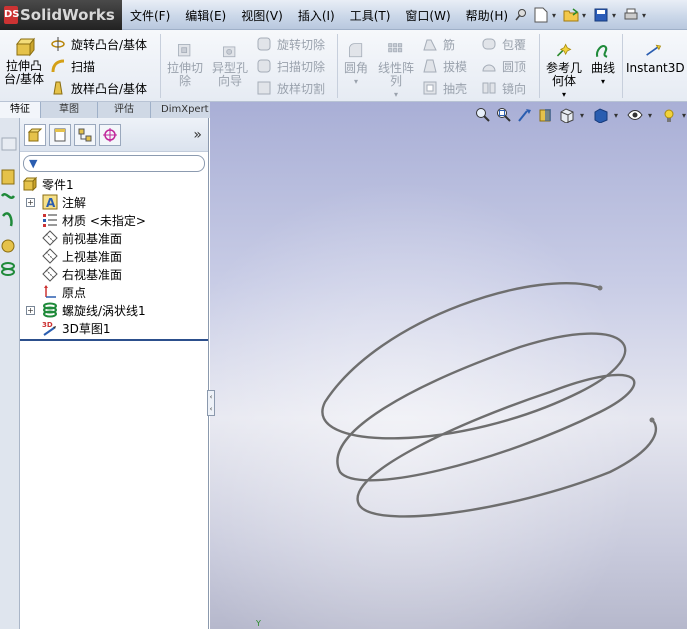 The height and width of the screenshot is (629, 687). What do you see at coordinates (110, 134) in the screenshot?
I see `dimxpert-manager-tab-icon` at bounding box center [110, 134].